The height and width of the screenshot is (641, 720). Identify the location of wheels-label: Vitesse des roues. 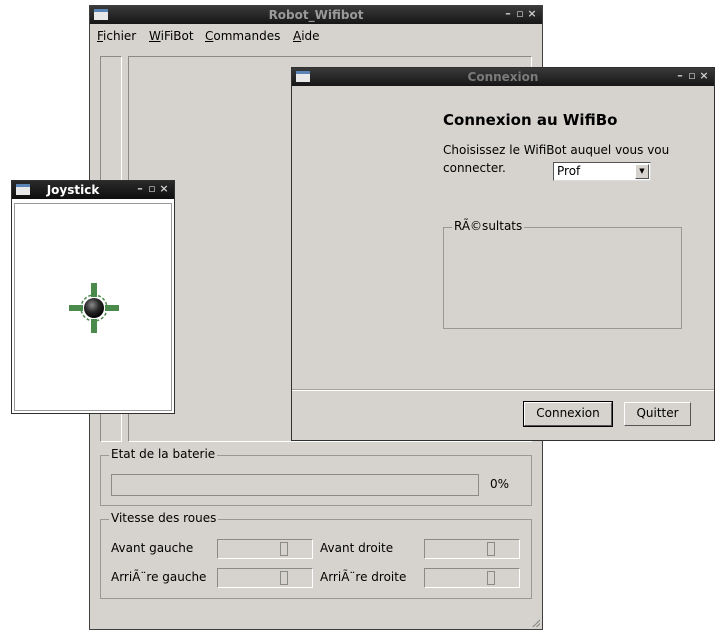
(164, 518).